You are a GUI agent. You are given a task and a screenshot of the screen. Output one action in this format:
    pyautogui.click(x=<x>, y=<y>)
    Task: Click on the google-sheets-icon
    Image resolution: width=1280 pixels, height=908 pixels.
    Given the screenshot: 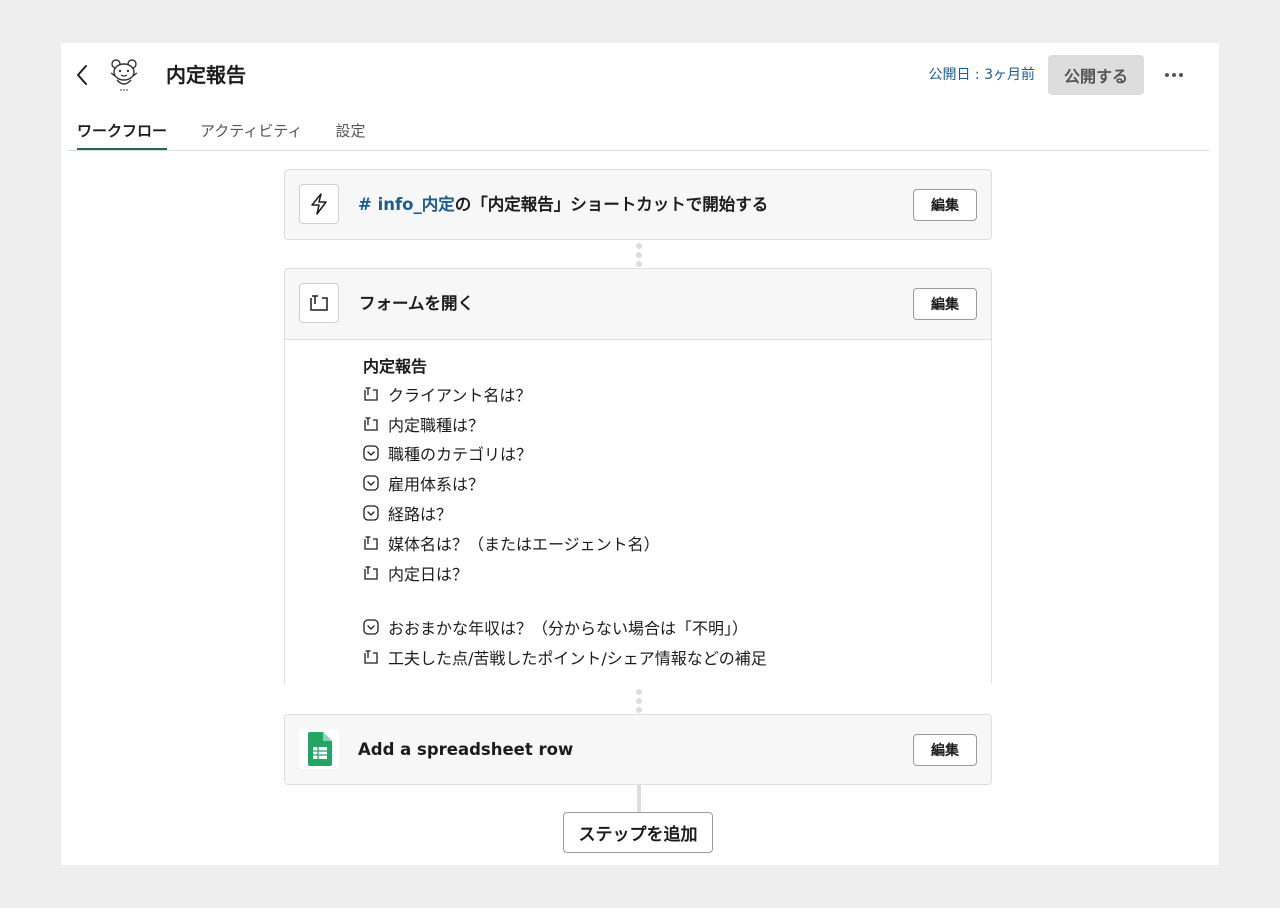 What is the action you would take?
    pyautogui.click(x=319, y=749)
    